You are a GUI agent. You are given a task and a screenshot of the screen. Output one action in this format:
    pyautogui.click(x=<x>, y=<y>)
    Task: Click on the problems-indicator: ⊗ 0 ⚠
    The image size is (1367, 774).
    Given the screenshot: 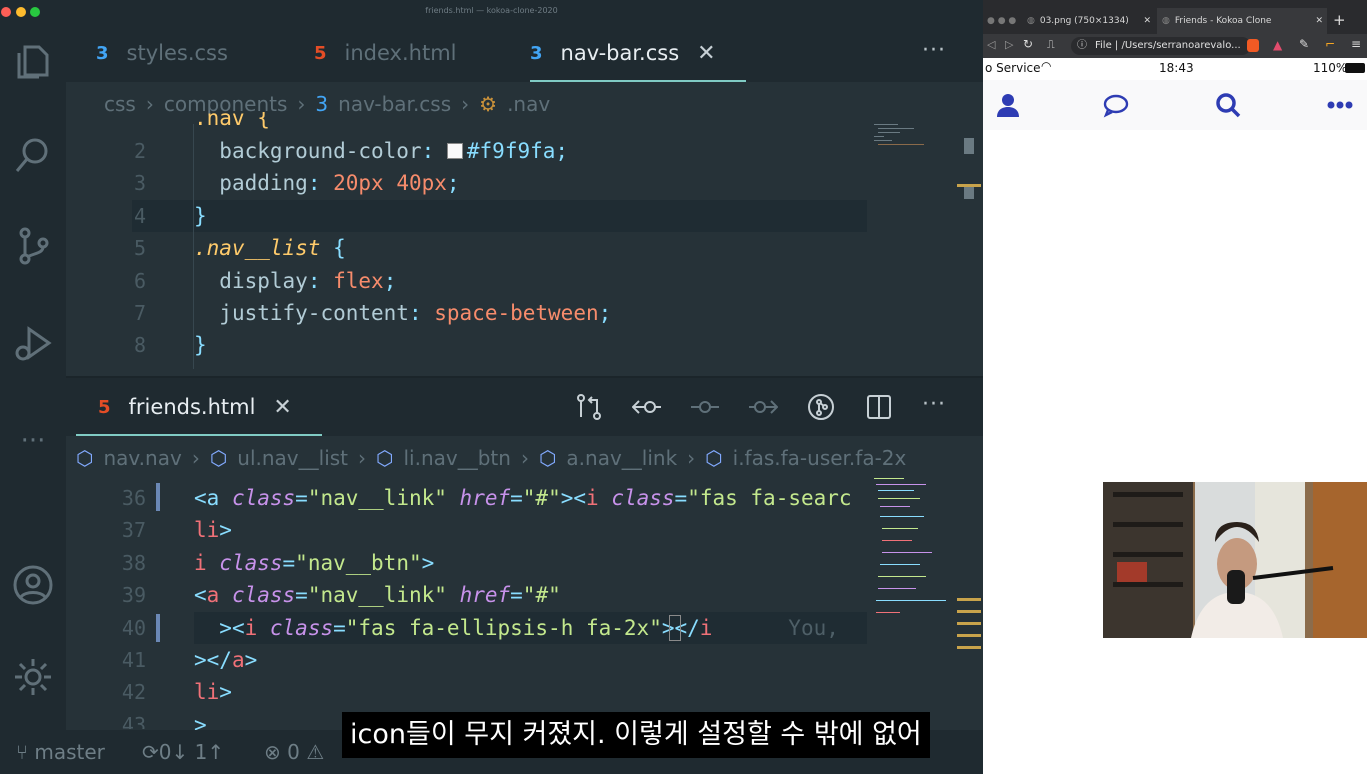 What is the action you would take?
    pyautogui.click(x=294, y=752)
    